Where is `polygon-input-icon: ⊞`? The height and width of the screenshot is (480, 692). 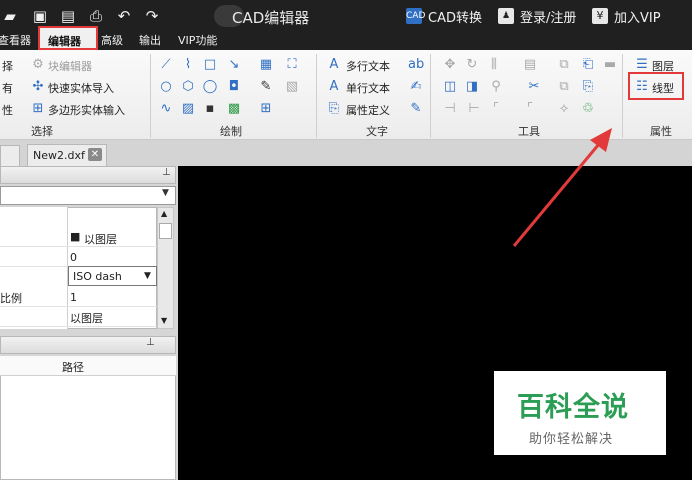 polygon-input-icon: ⊞ is located at coordinates (38, 108).